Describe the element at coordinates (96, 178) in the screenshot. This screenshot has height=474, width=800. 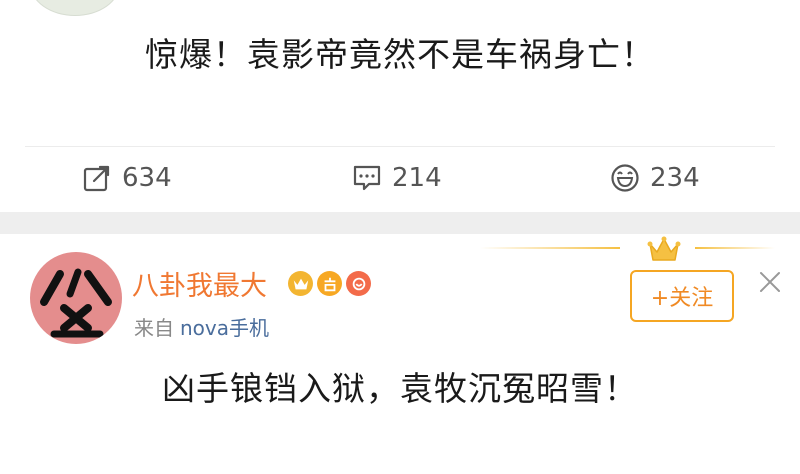
I see `repost-icon` at that location.